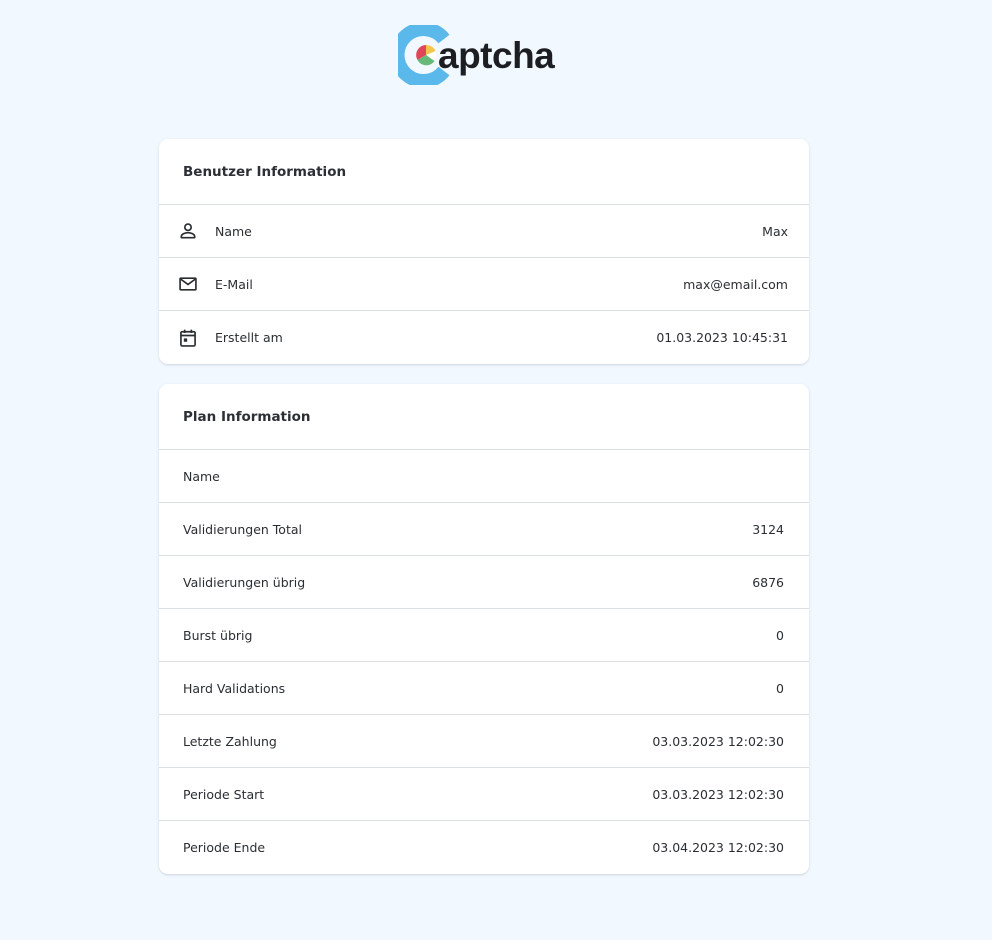  What do you see at coordinates (188, 231) in the screenshot?
I see `person-icon` at bounding box center [188, 231].